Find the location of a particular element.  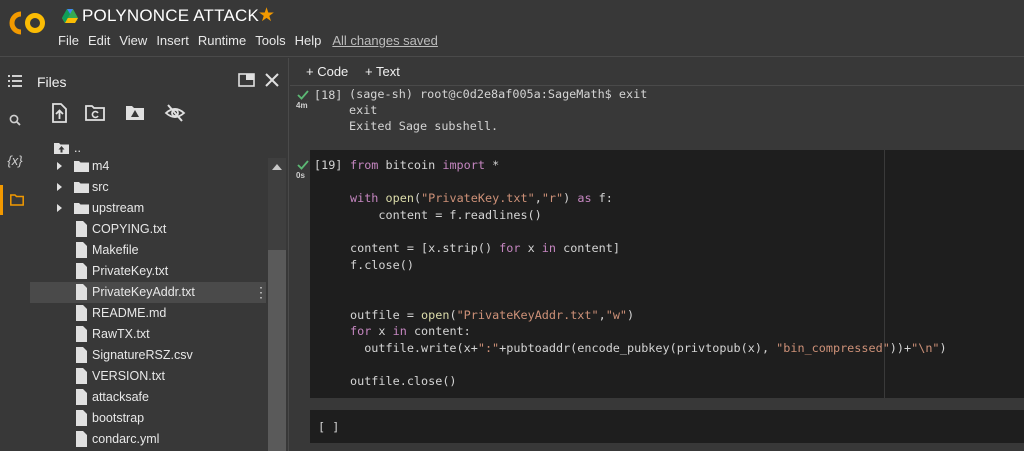

file-name: PrivateKey.txt is located at coordinates (130, 271).